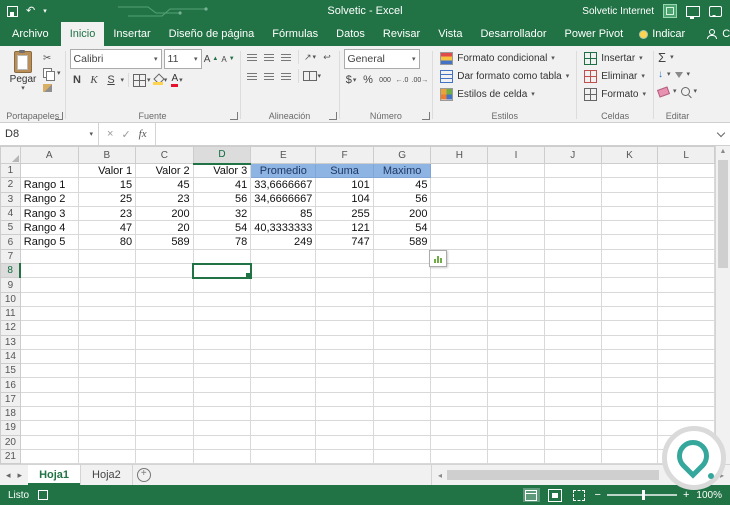  I want to click on cell-D2: 41, so click(222, 185).